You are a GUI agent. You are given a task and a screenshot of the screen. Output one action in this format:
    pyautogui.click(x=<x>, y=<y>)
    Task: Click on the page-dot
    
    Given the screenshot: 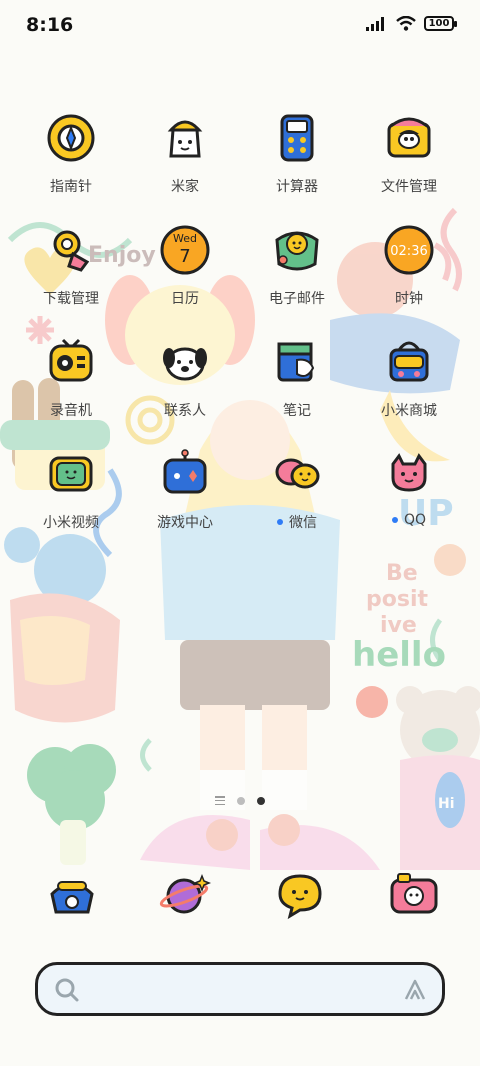 What is the action you would take?
    pyautogui.click(x=241, y=800)
    